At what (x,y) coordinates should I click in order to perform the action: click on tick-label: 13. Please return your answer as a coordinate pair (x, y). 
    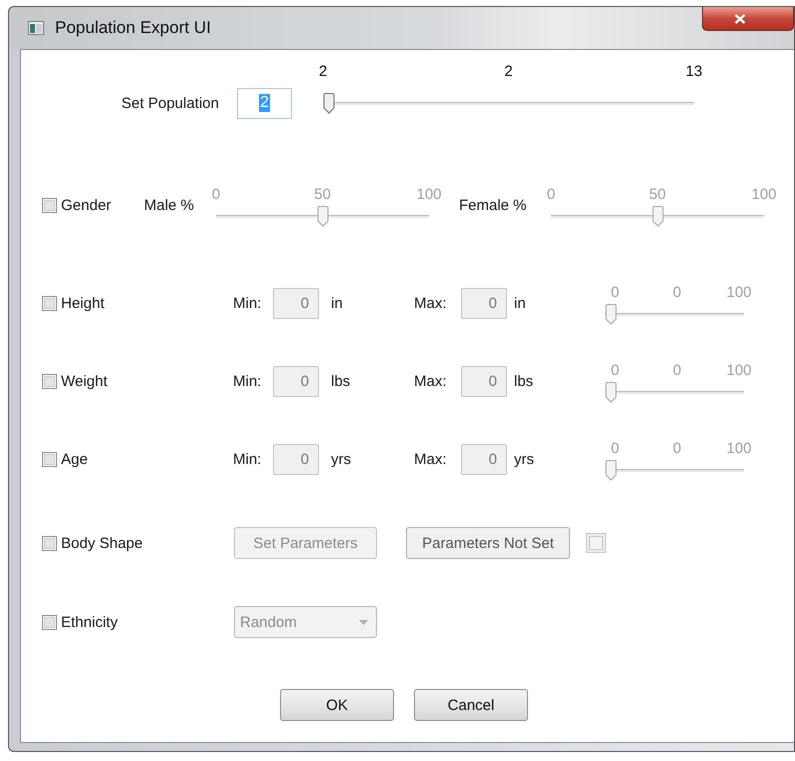
    Looking at the image, I should click on (694, 71).